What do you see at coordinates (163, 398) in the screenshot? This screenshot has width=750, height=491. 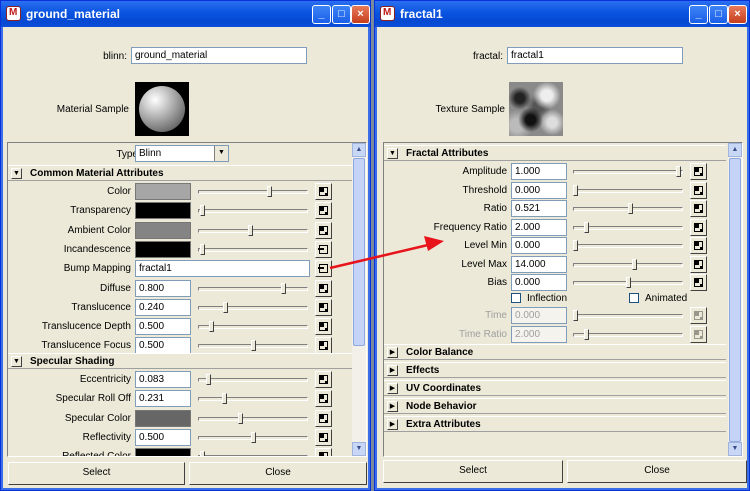 I see `value-field: 0.231` at bounding box center [163, 398].